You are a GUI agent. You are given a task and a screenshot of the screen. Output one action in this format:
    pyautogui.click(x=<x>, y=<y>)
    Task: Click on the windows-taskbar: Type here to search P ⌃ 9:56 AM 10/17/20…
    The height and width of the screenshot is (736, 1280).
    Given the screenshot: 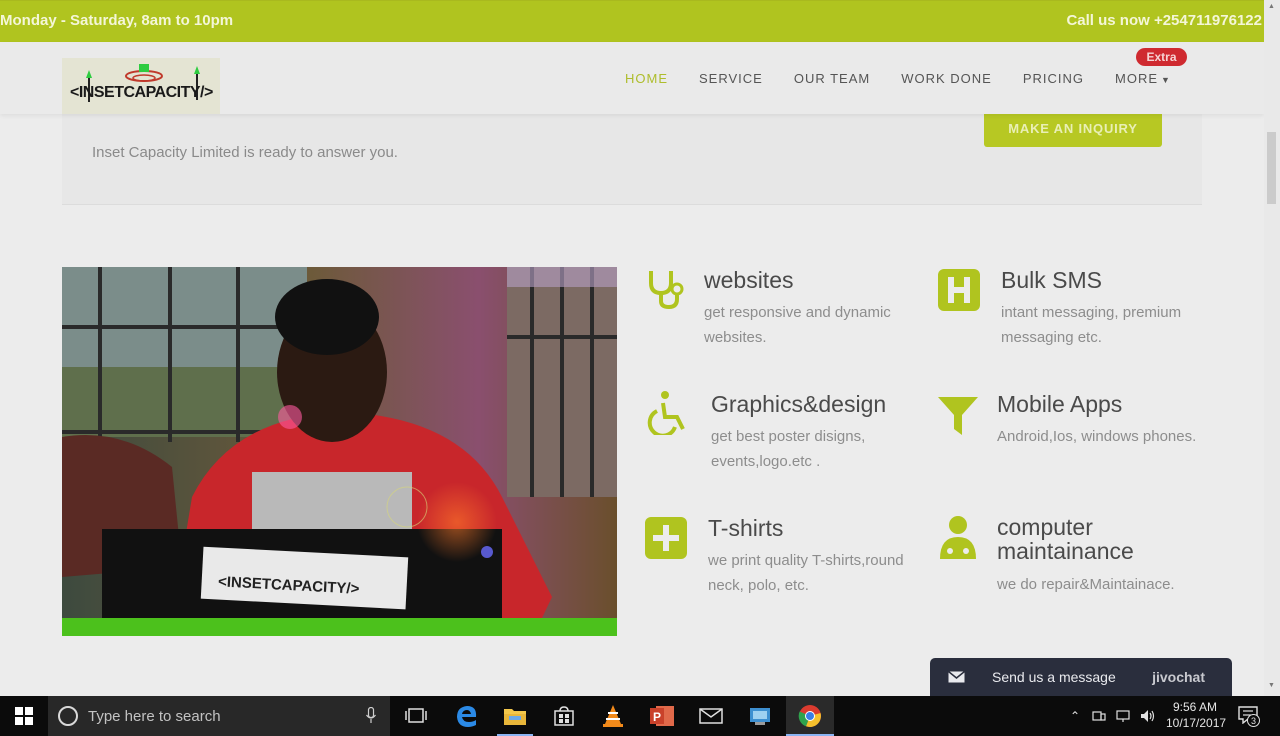 What is the action you would take?
    pyautogui.click(x=640, y=716)
    